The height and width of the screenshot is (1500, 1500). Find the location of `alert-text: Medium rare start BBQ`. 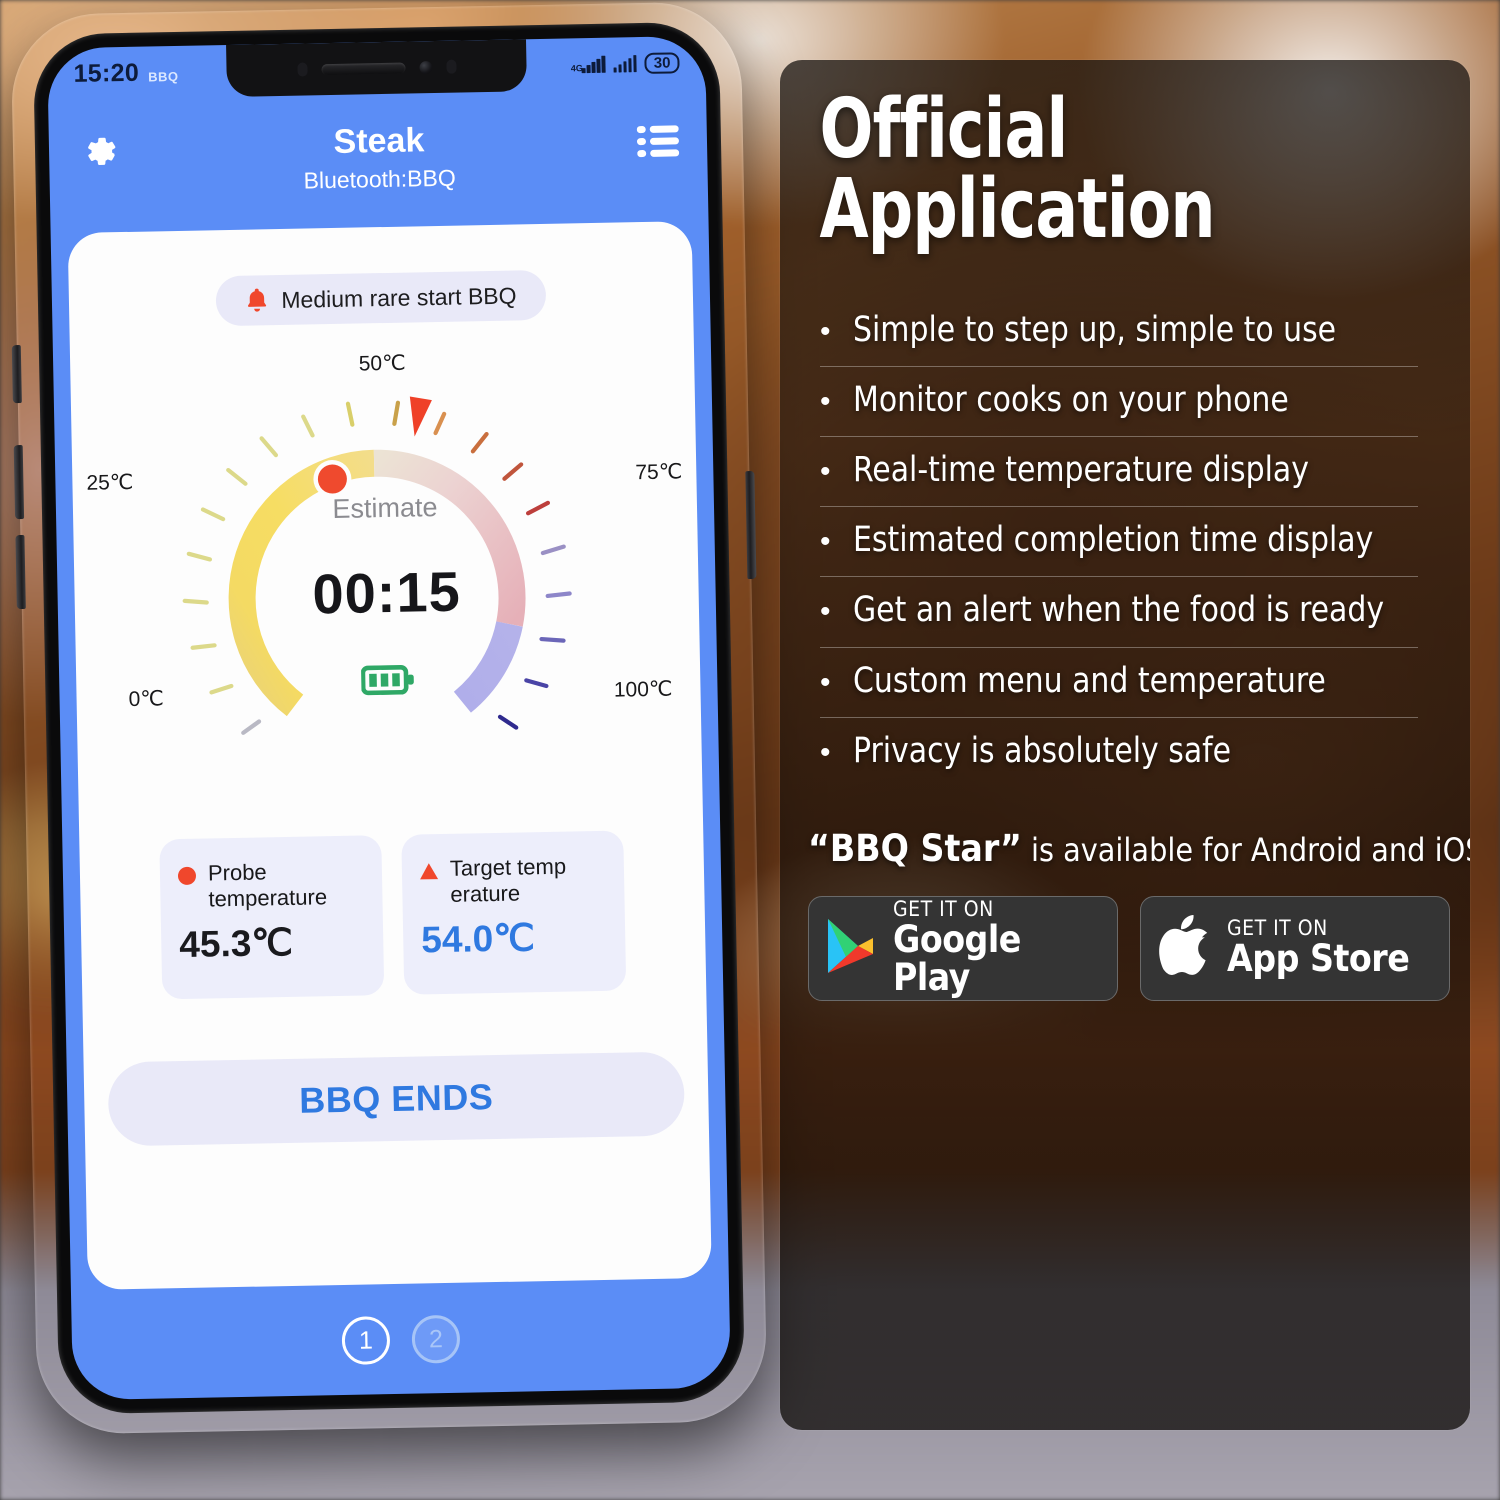

alert-text: Medium rare start BBQ is located at coordinates (399, 297).